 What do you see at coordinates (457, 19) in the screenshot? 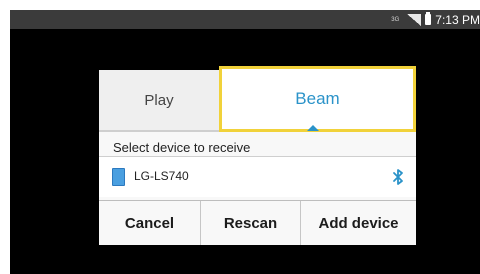
I see `status-time: 7:13 PM` at bounding box center [457, 19].